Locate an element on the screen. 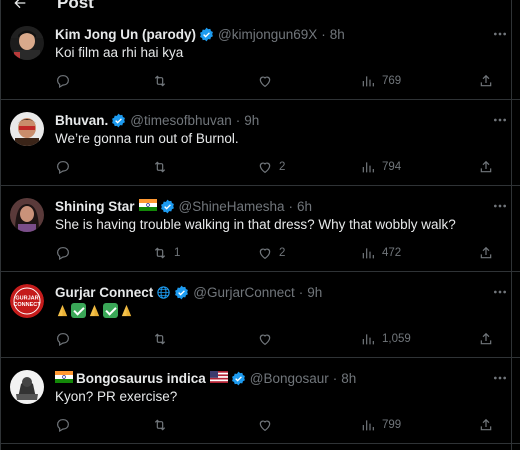  views-button: 1,059 is located at coordinates (385, 339).